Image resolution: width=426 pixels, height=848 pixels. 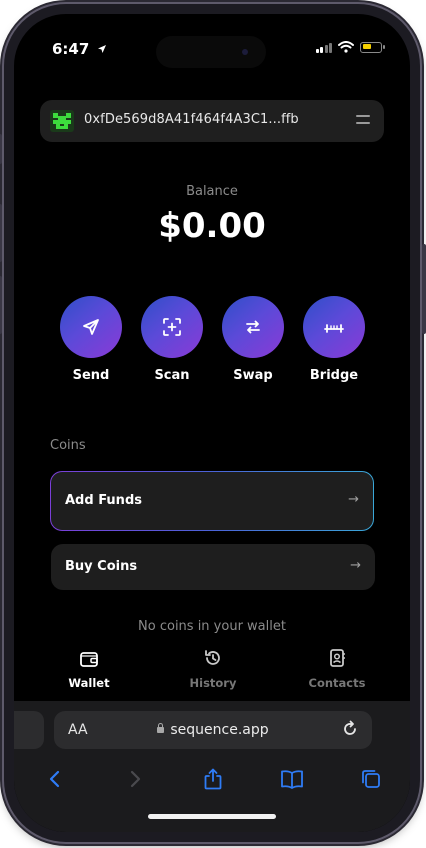 What do you see at coordinates (1, 233) in the screenshot?
I see `volume-up-button` at bounding box center [1, 233].